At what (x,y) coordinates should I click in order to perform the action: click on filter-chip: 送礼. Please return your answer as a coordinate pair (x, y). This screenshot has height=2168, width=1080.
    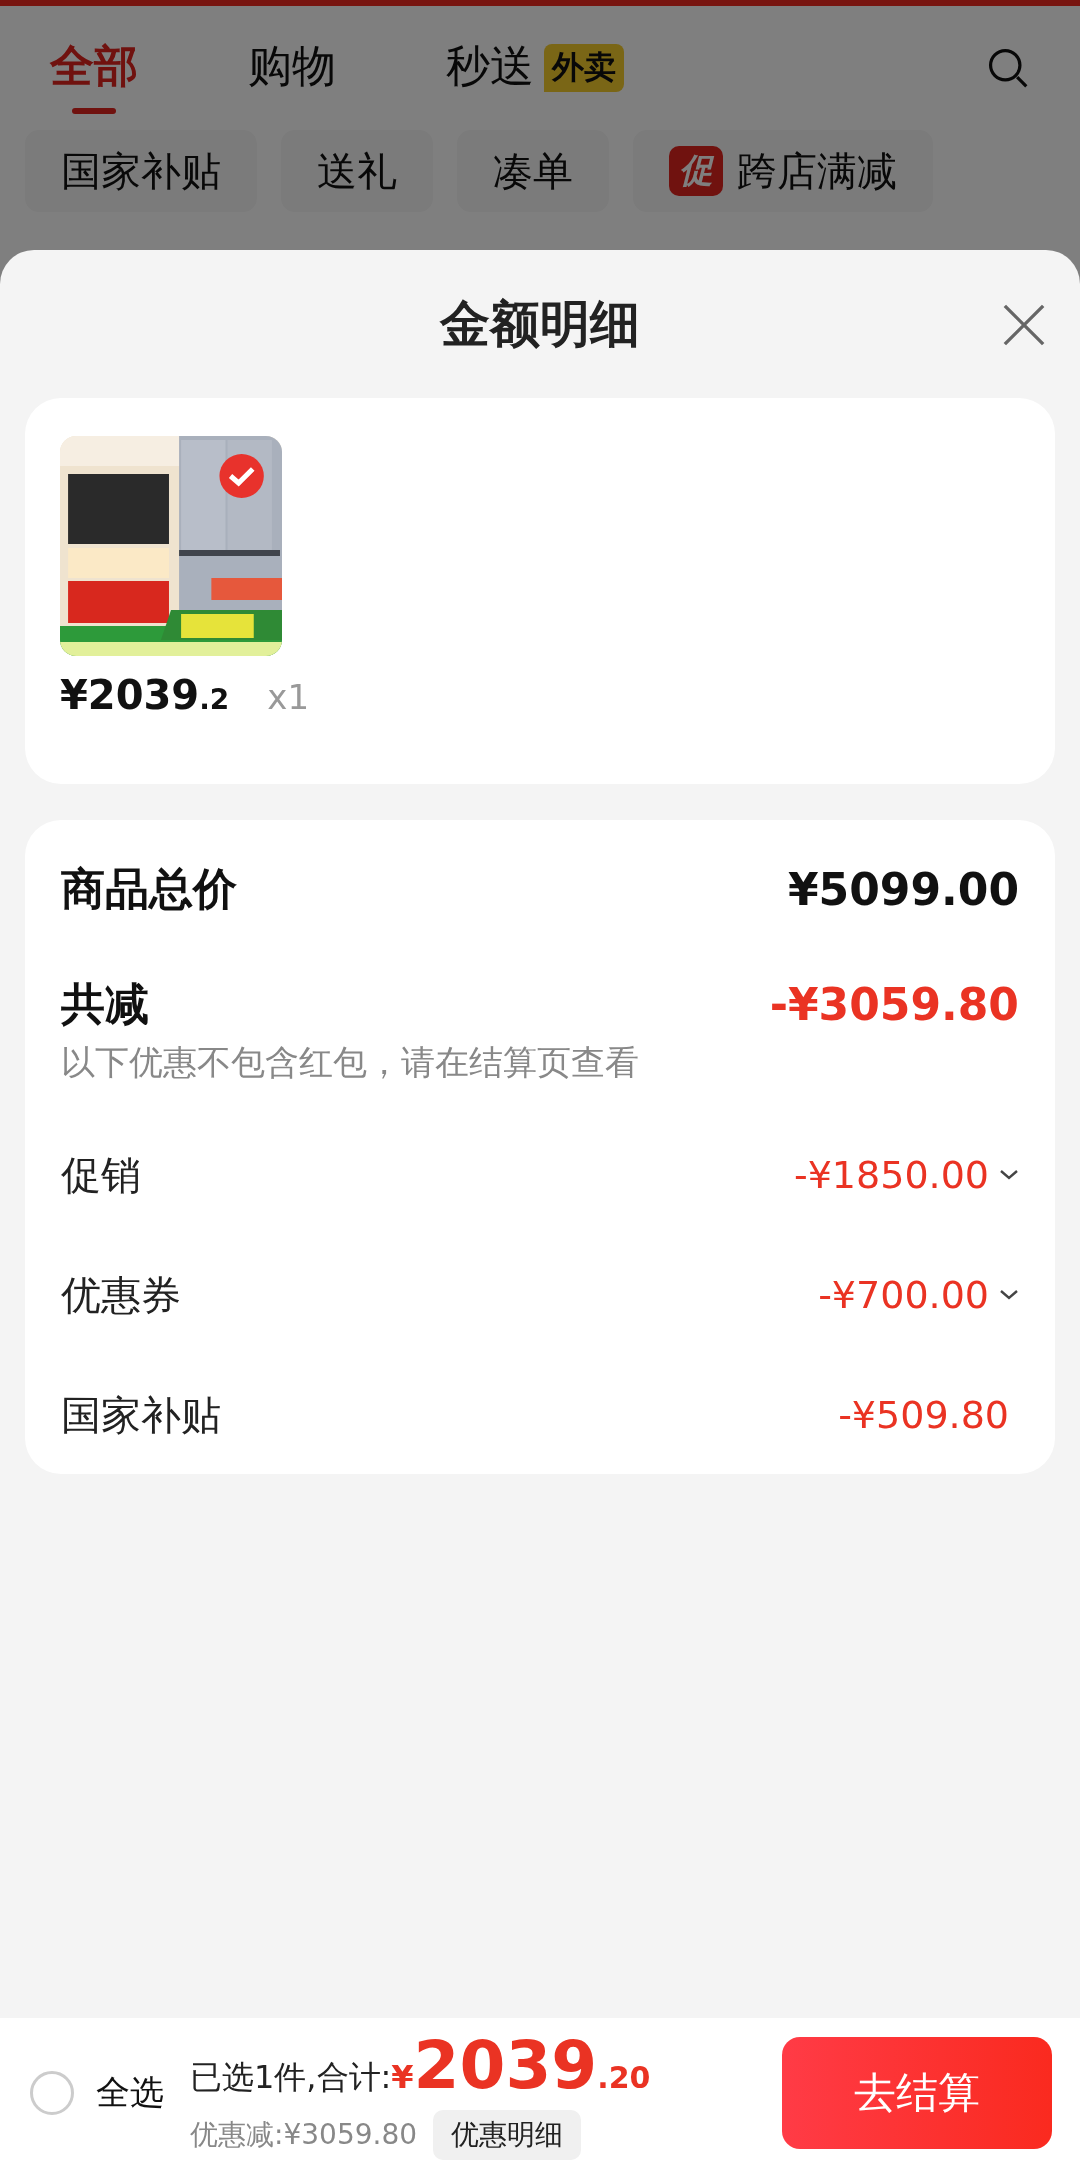
    Looking at the image, I should click on (357, 171).